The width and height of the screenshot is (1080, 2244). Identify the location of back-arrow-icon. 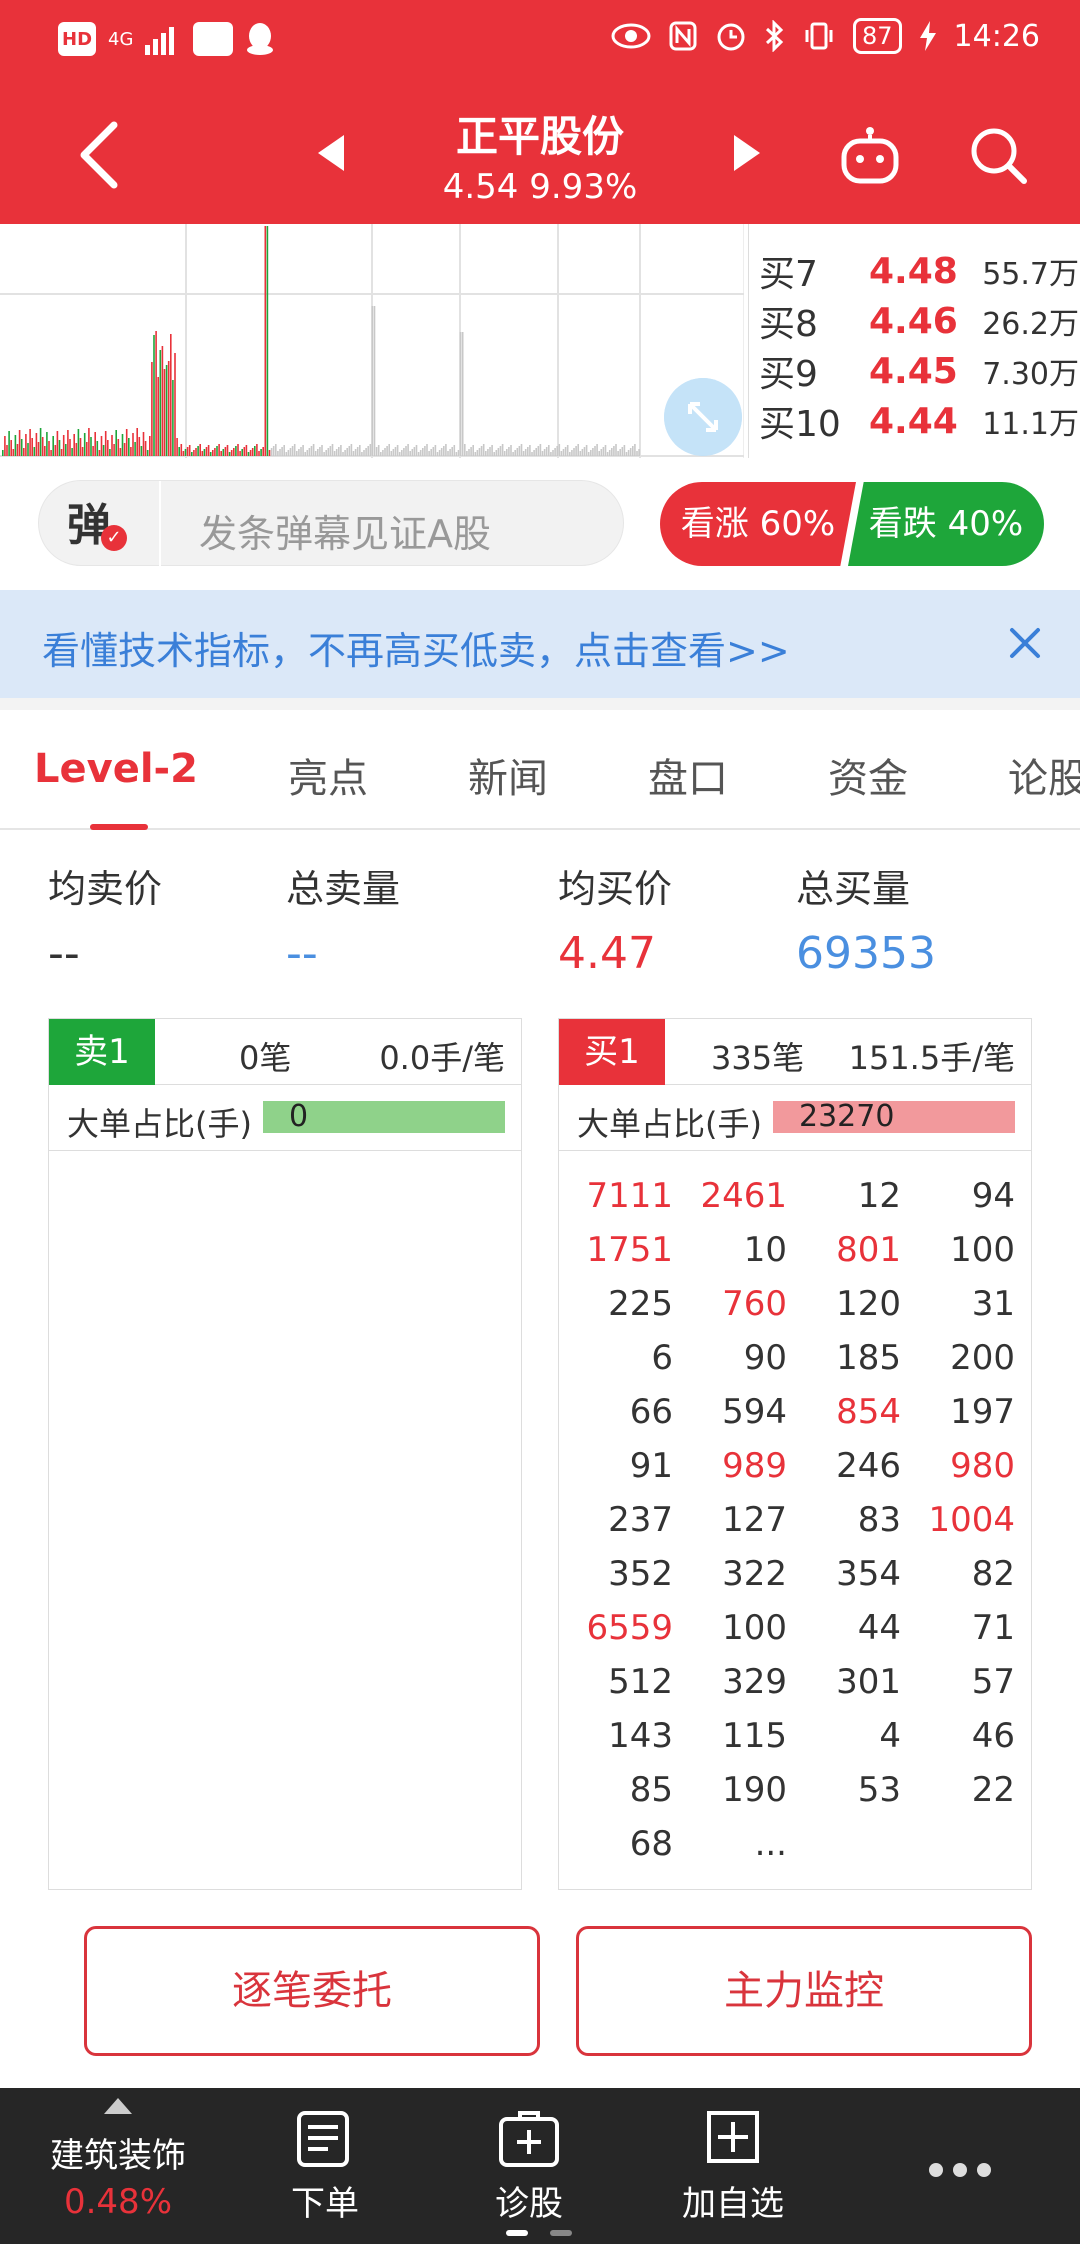
(100, 155).